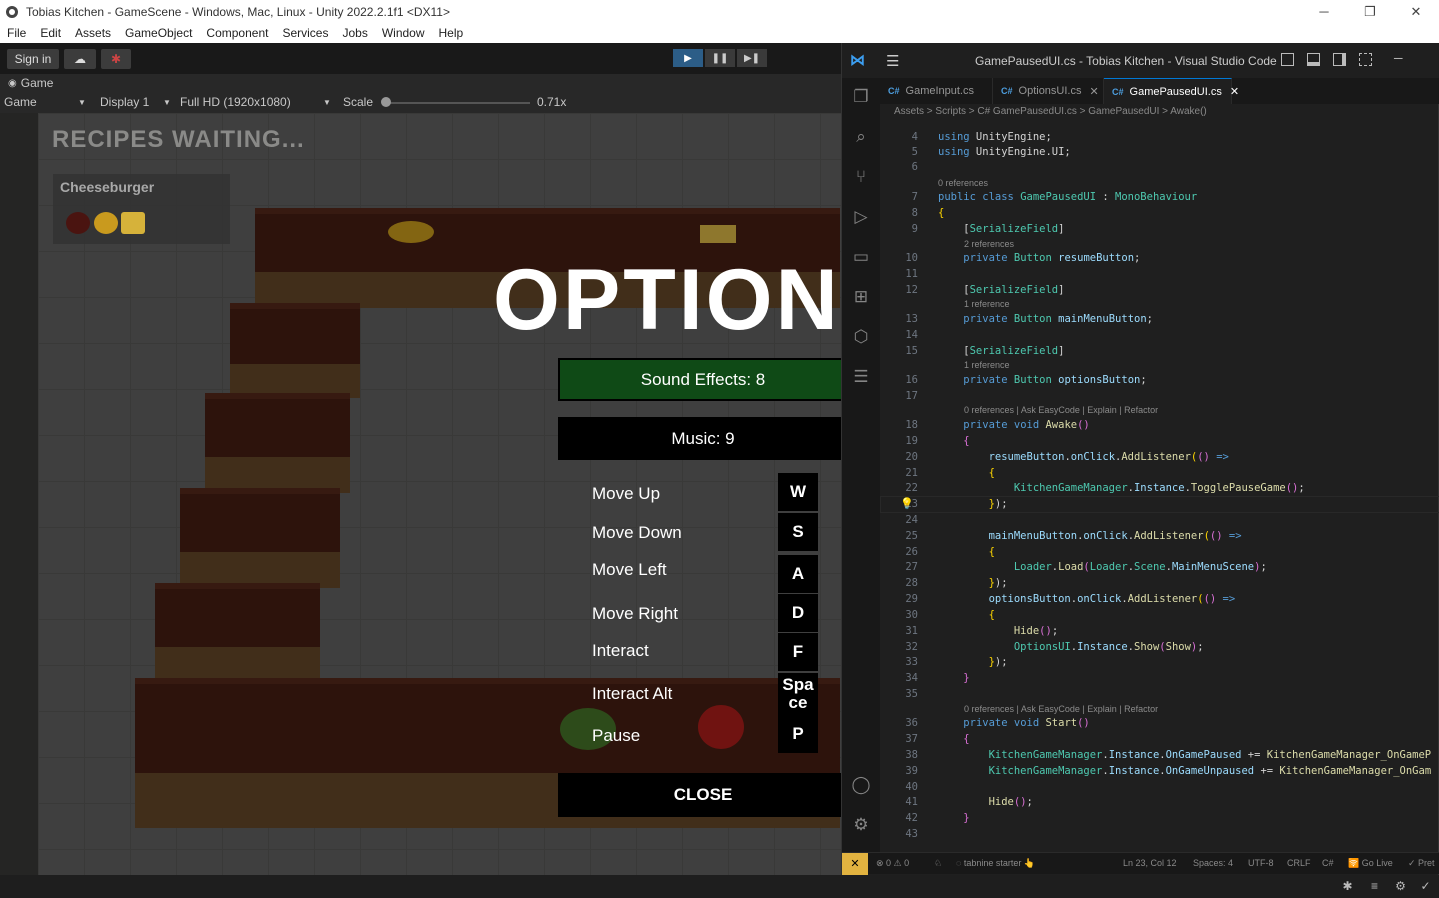 Image resolution: width=1439 pixels, height=898 pixels. Describe the element at coordinates (752, 58) in the screenshot. I see `step-button: ▶❚` at that location.